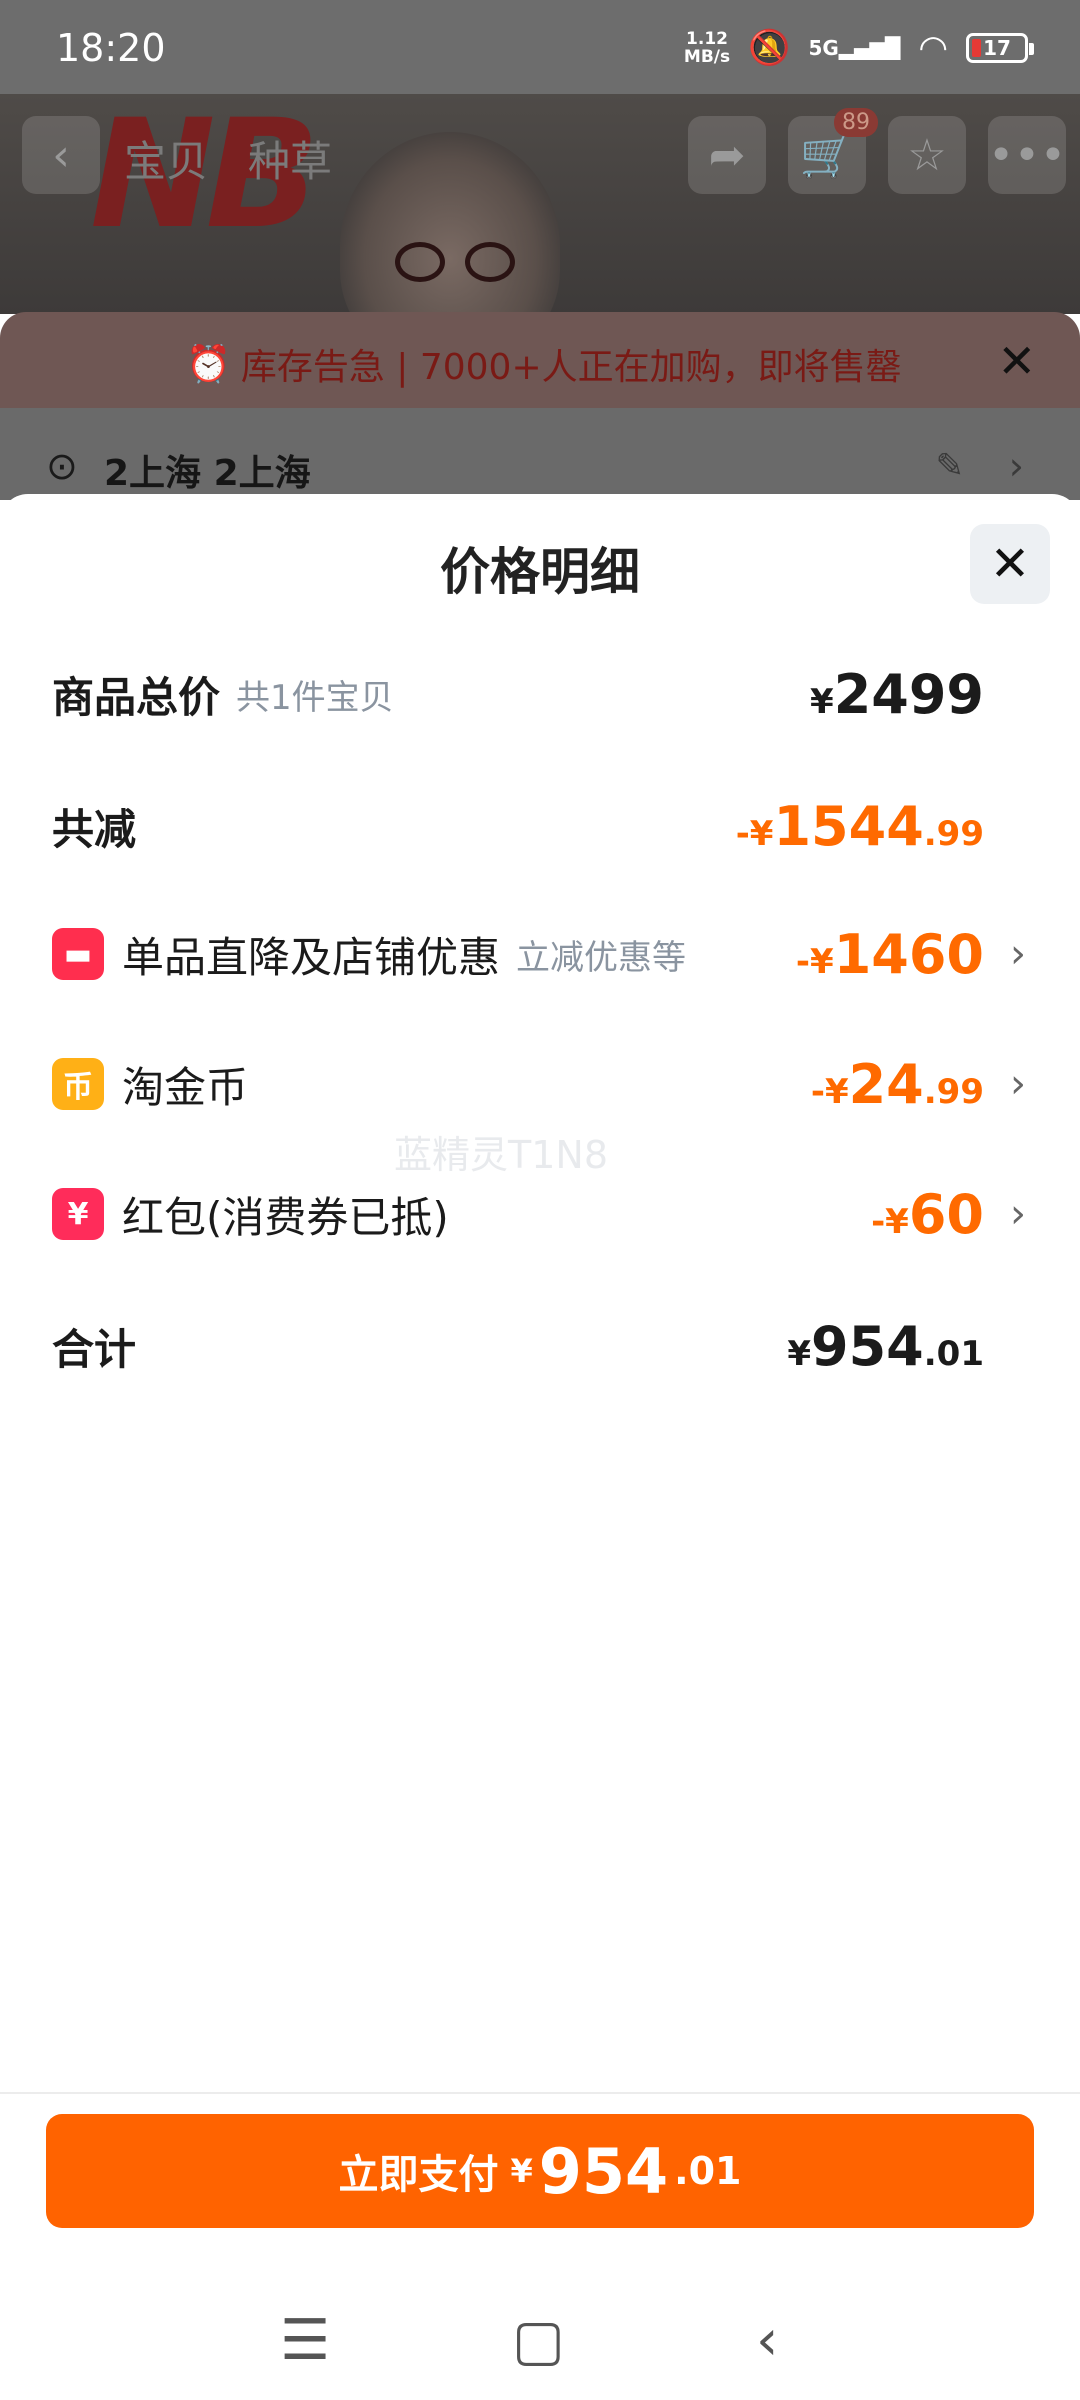 This screenshot has width=1080, height=2400. I want to click on stock-alert-banner: ⏰ 库存告急 | 7000+人正在加购，即将售罄 ✕, so click(540, 360).